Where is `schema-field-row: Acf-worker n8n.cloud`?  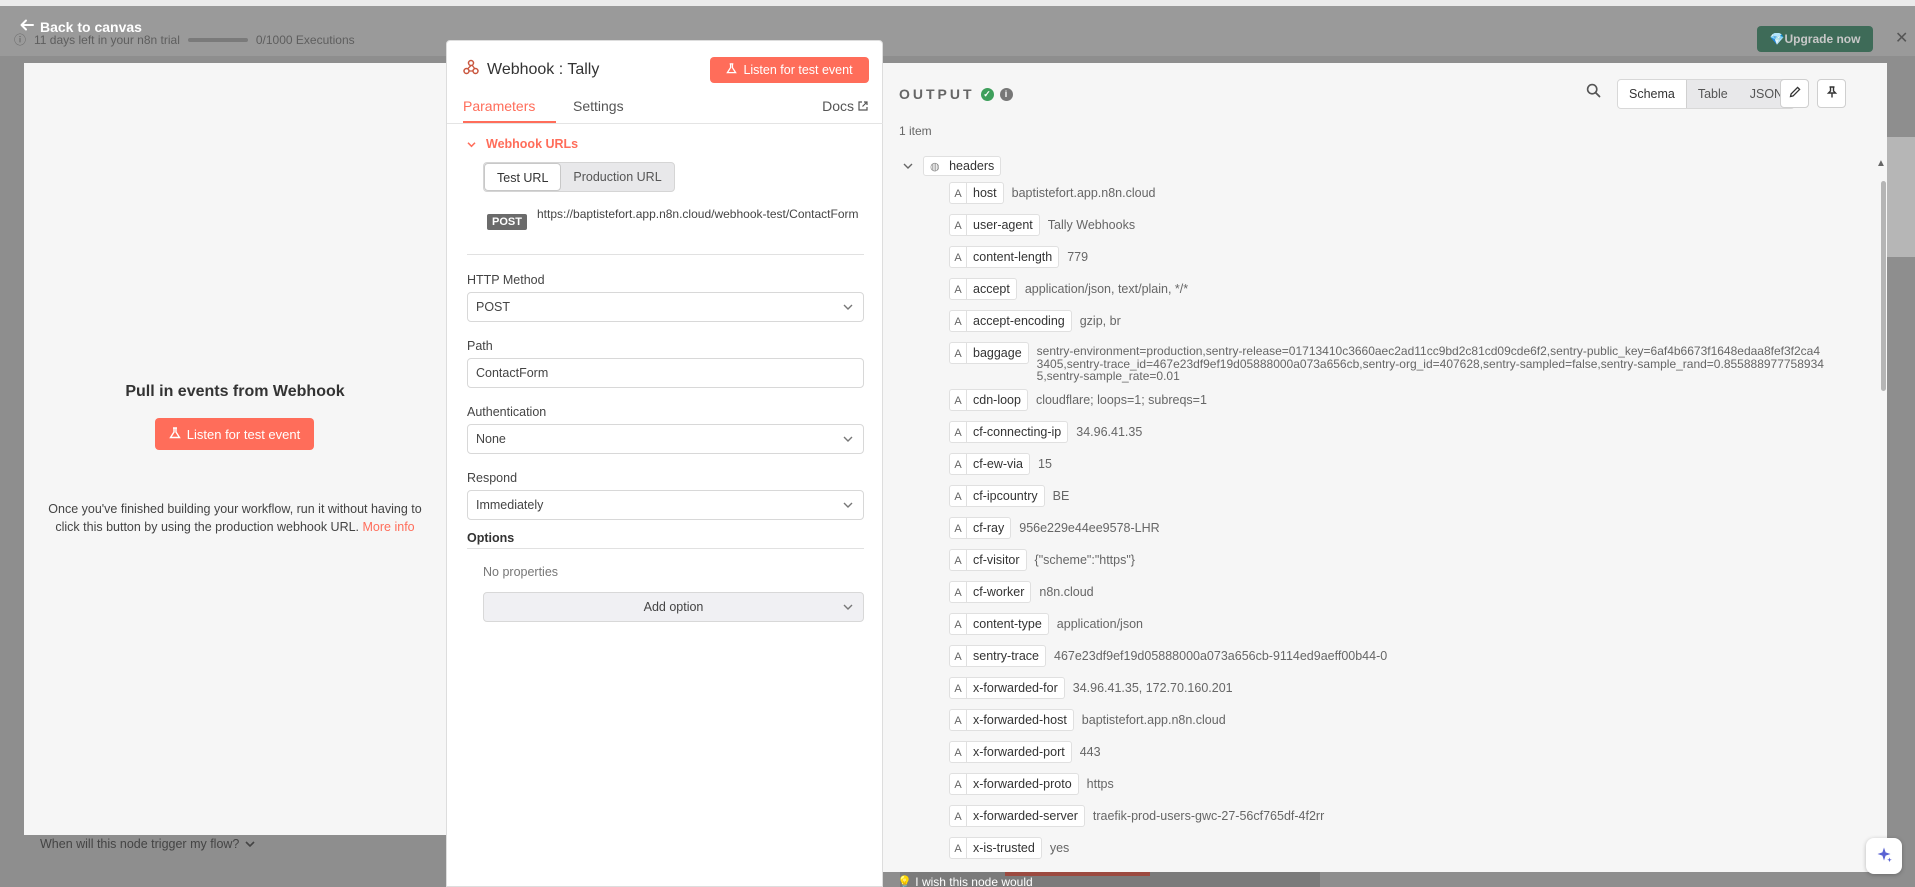 schema-field-row: Acf-worker n8n.cloud is located at coordinates (1399, 592).